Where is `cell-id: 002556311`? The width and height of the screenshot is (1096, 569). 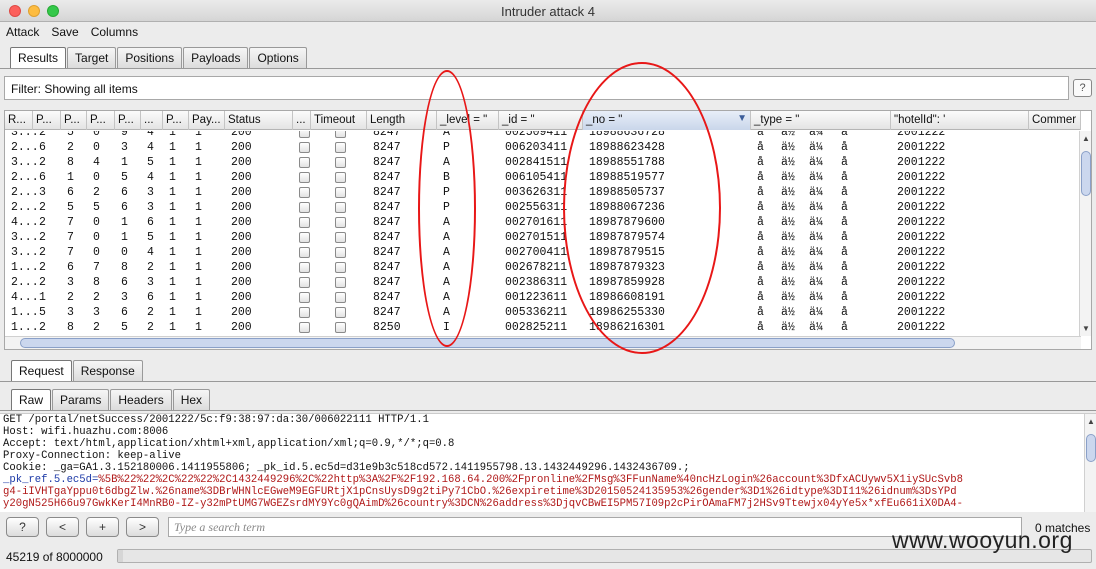 cell-id: 002556311 is located at coordinates (536, 207).